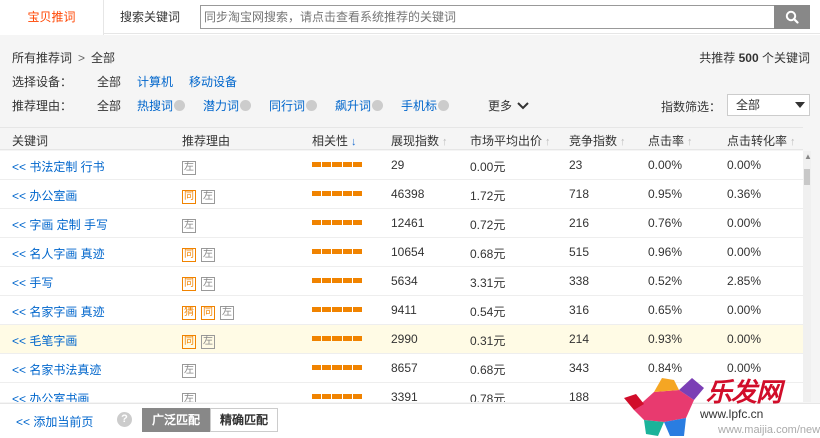 The height and width of the screenshot is (438, 820). I want to click on keyword-add-link: << 手写, so click(32, 282).